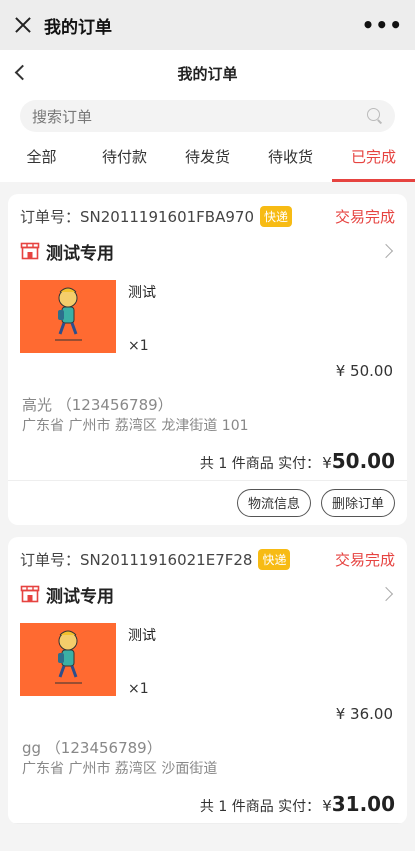 This screenshot has width=415, height=851. What do you see at coordinates (135, 426) in the screenshot?
I see `address-line: 广东省 广州市 荔湾区 龙津街道 101` at bounding box center [135, 426].